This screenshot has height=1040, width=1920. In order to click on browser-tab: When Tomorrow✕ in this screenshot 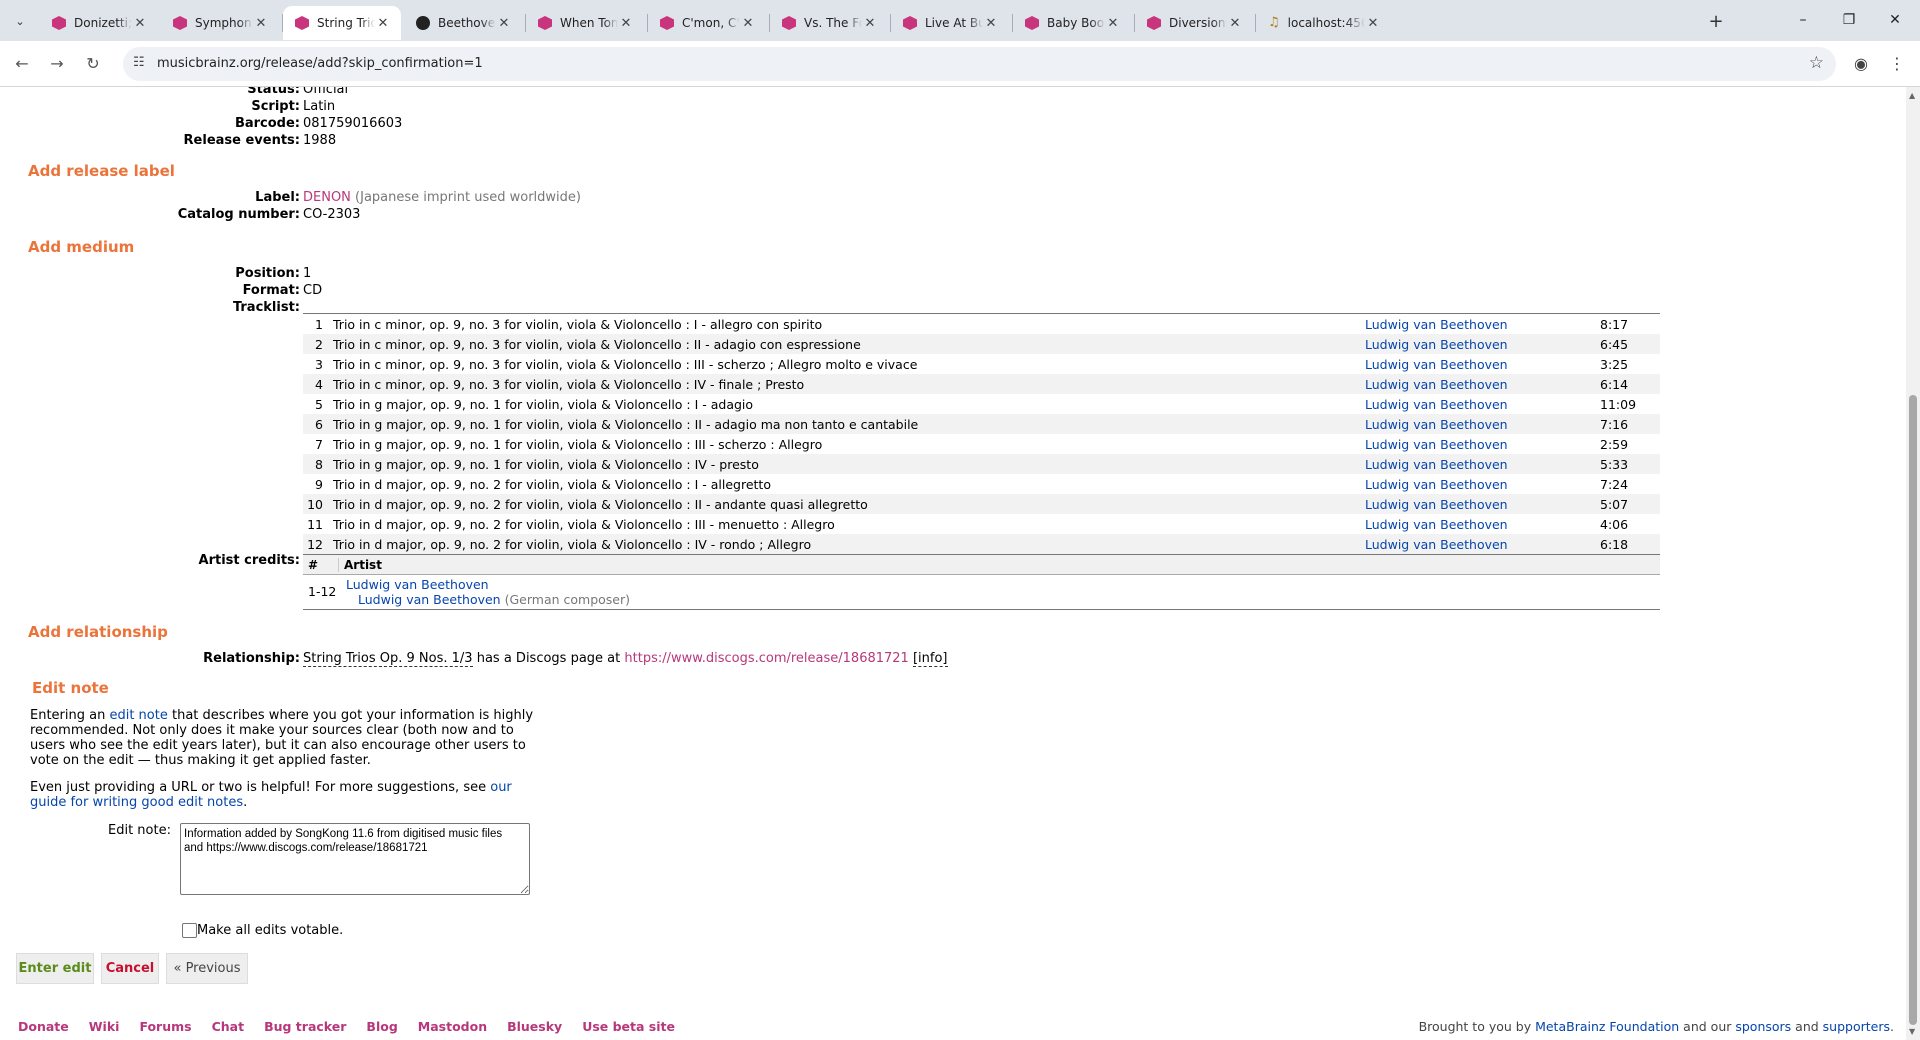, I will do `click(585, 23)`.